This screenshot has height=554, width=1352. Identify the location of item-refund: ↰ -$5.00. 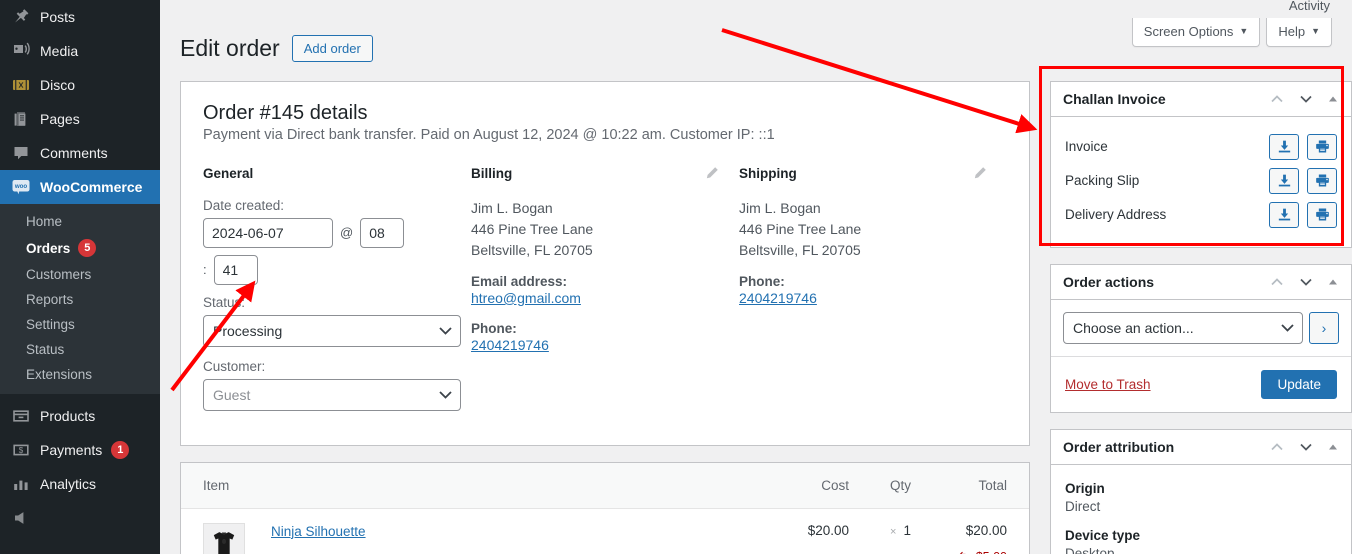
(959, 551).